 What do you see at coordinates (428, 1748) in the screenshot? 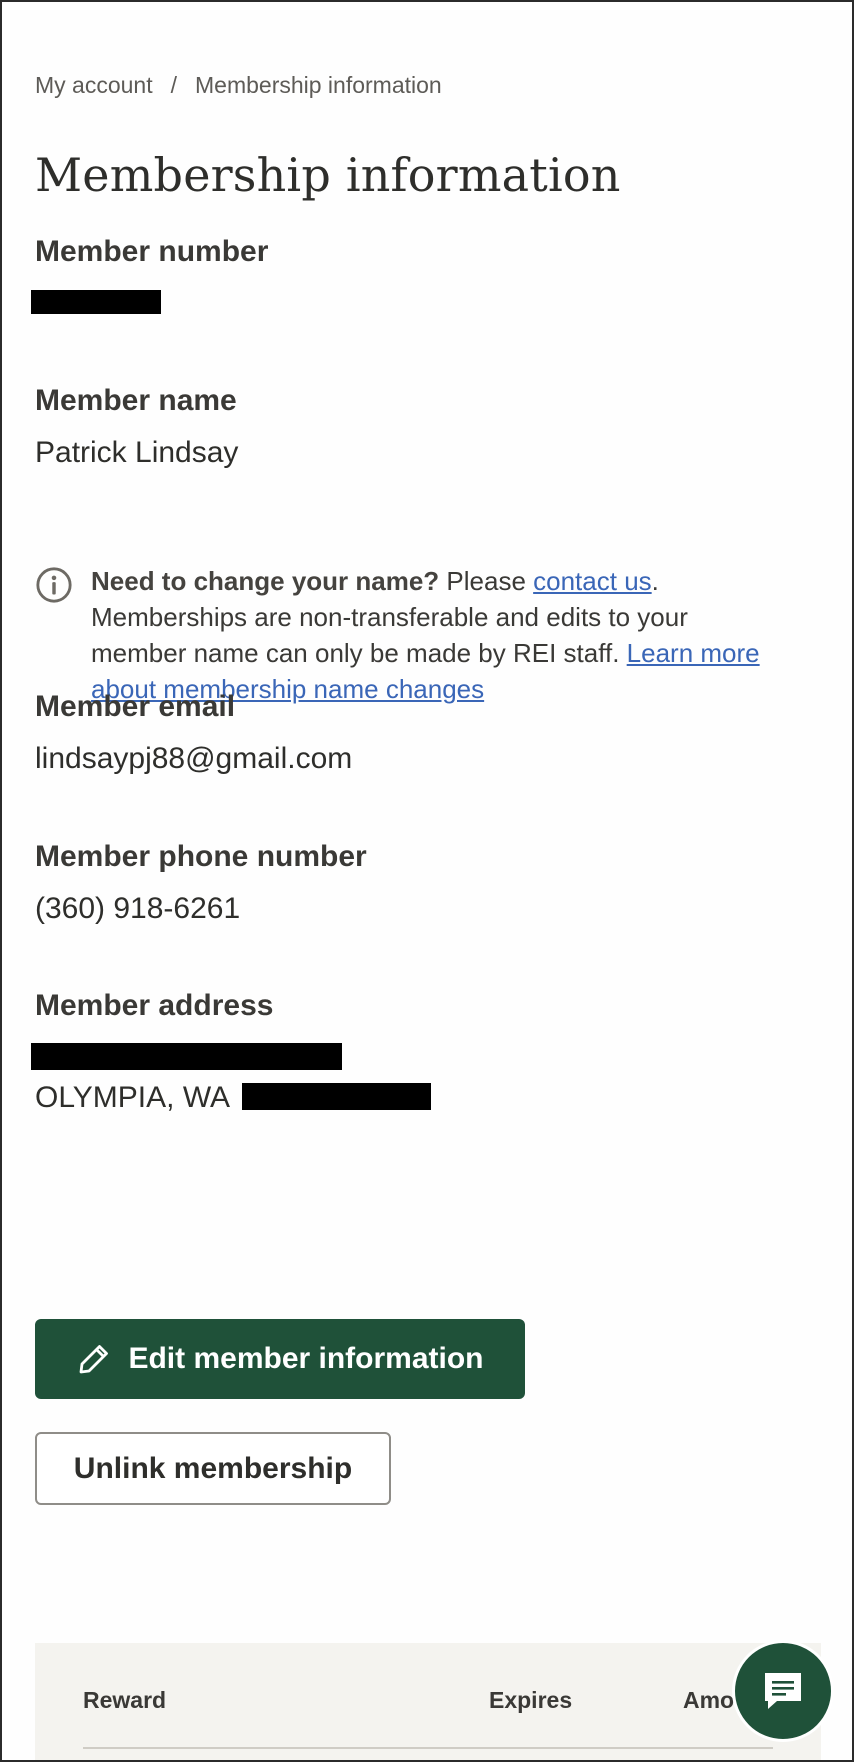
I see `rewards-table-divider` at bounding box center [428, 1748].